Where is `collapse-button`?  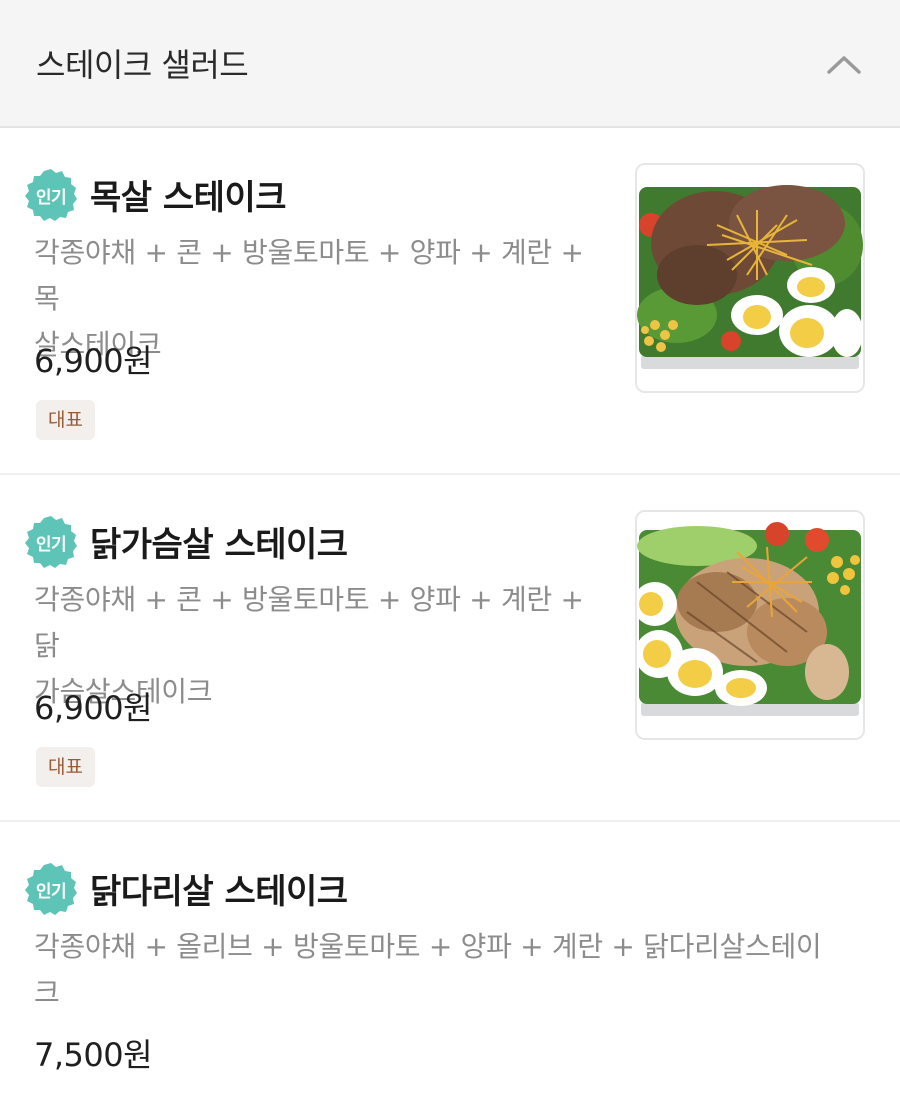
collapse-button is located at coordinates (844, 64).